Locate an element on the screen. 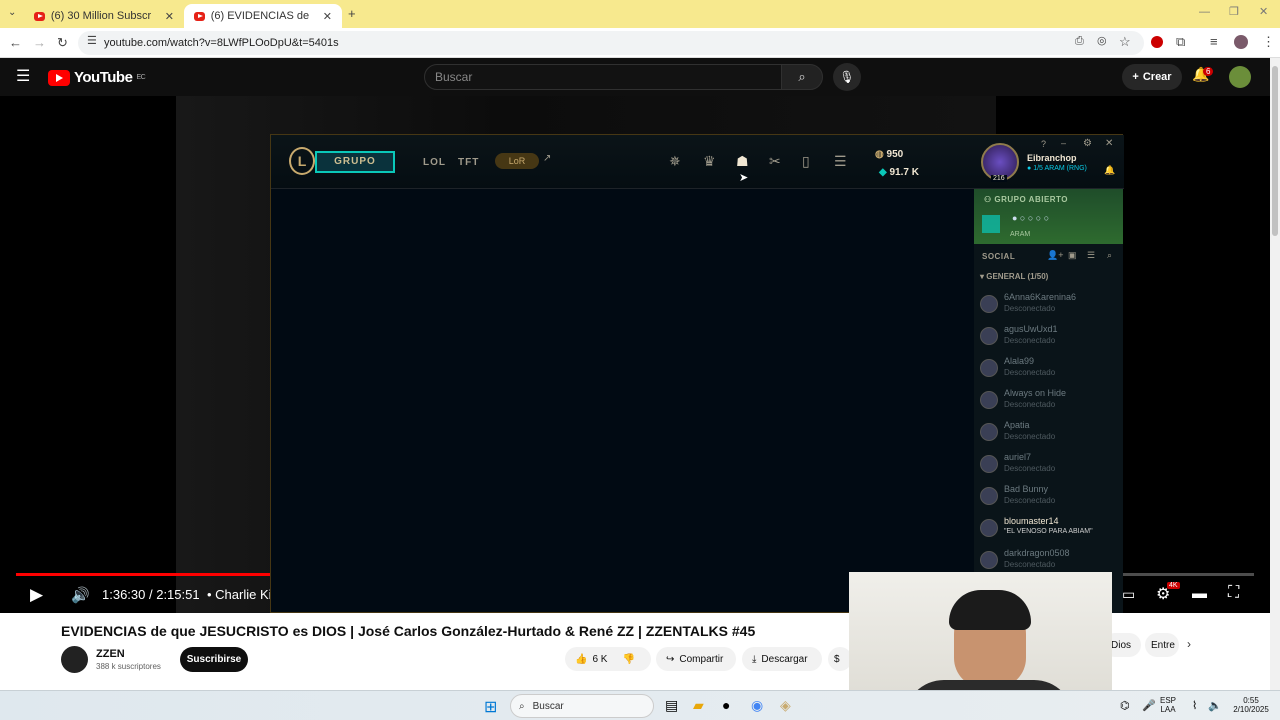  friend-row: Alala99 Desconectado is located at coordinates (1048, 369).